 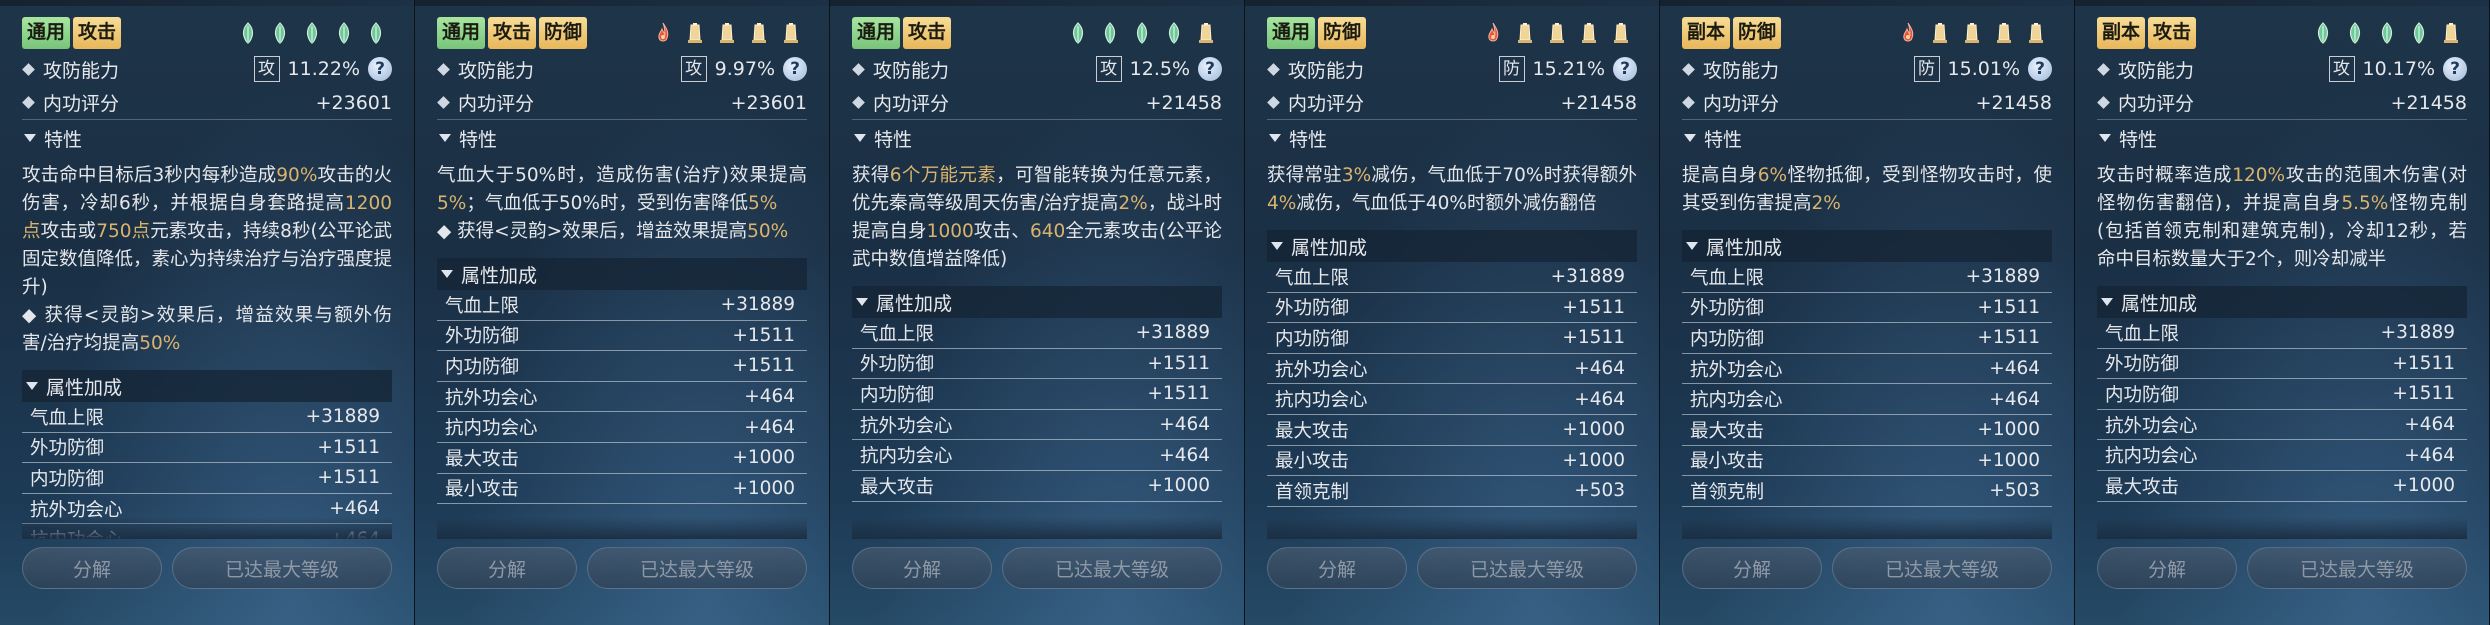 I want to click on attribute-header: 属性加成, so click(x=1744, y=247).